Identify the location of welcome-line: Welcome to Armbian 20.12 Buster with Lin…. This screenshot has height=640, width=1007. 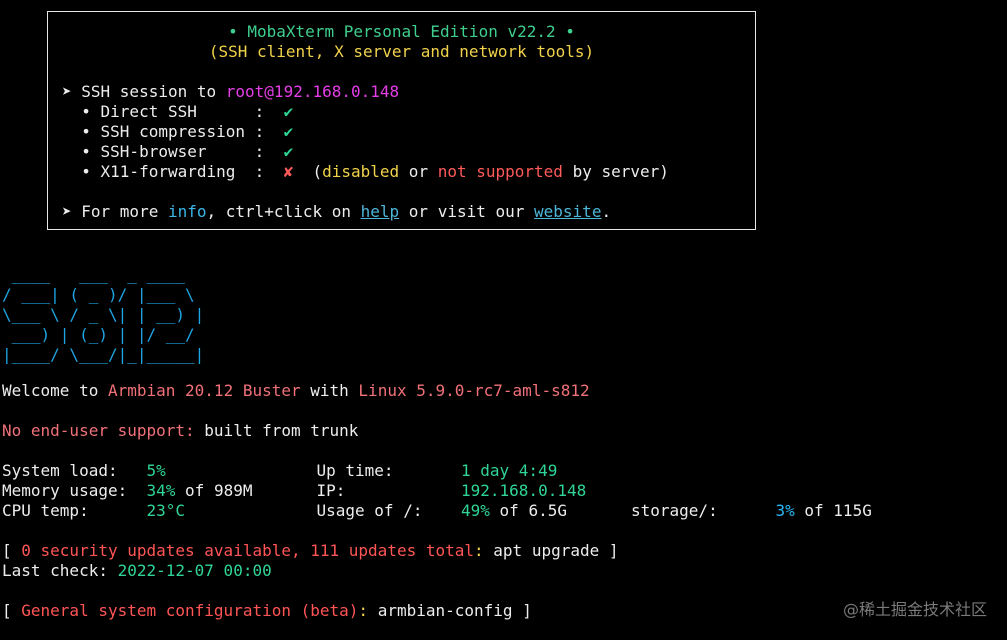
(296, 390).